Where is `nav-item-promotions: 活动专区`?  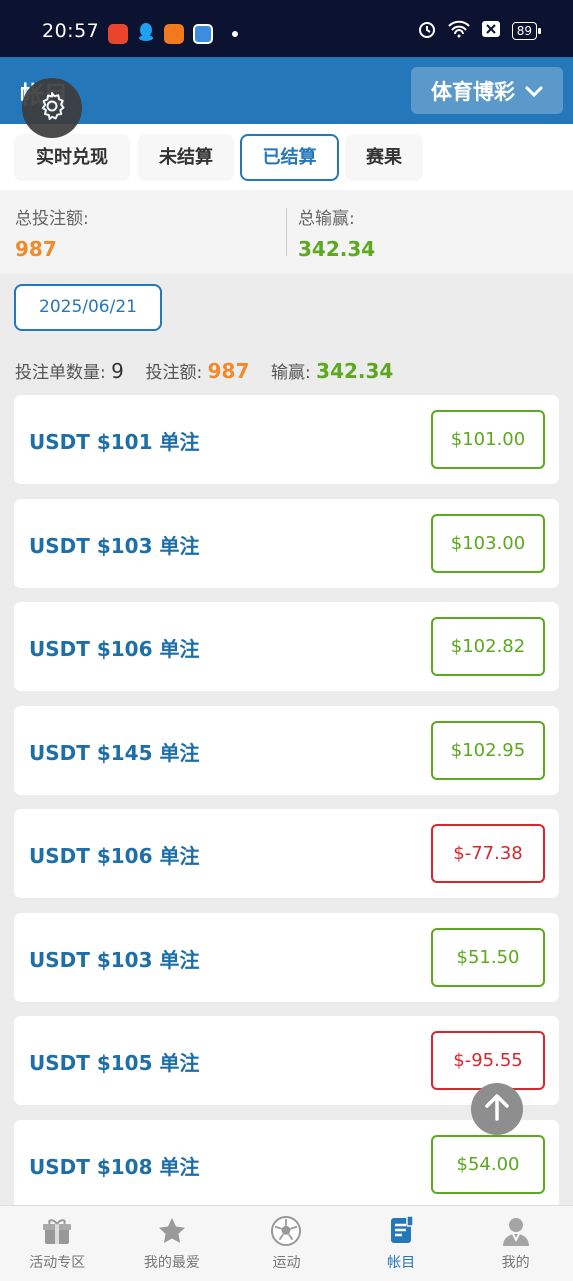 nav-item-promotions: 活动专区 is located at coordinates (57, 1243).